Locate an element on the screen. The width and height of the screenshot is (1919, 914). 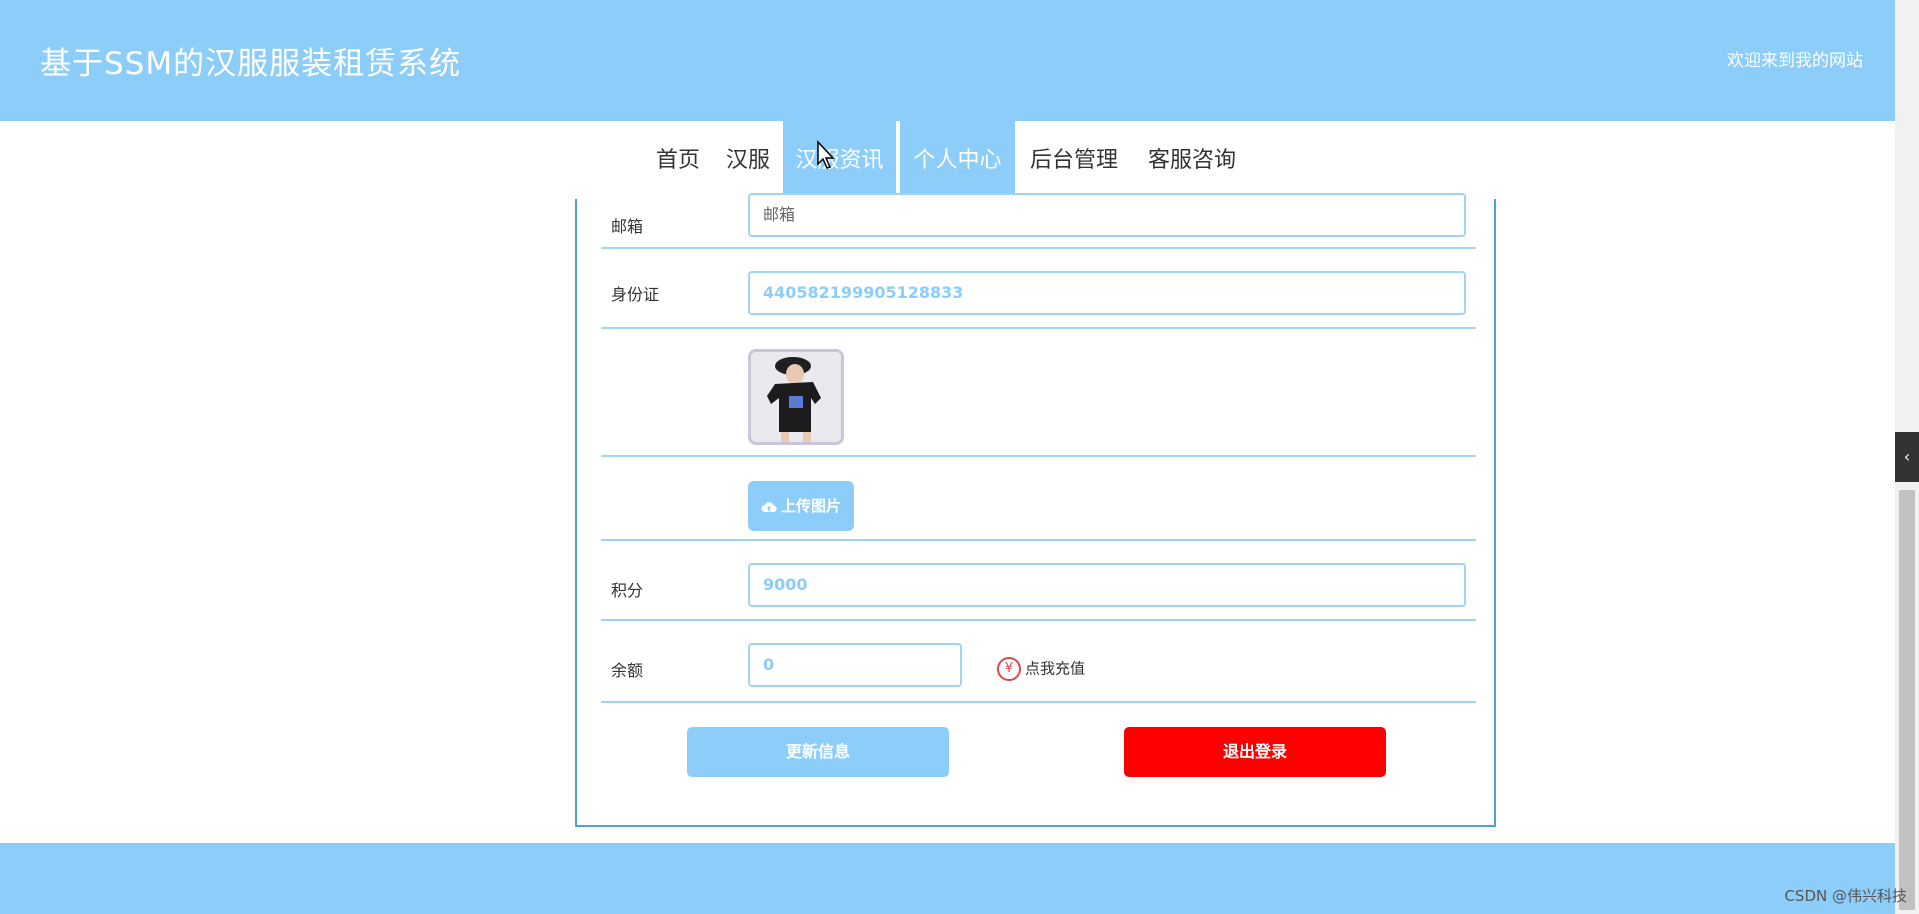
email-field: 邮箱 is located at coordinates (1107, 215).